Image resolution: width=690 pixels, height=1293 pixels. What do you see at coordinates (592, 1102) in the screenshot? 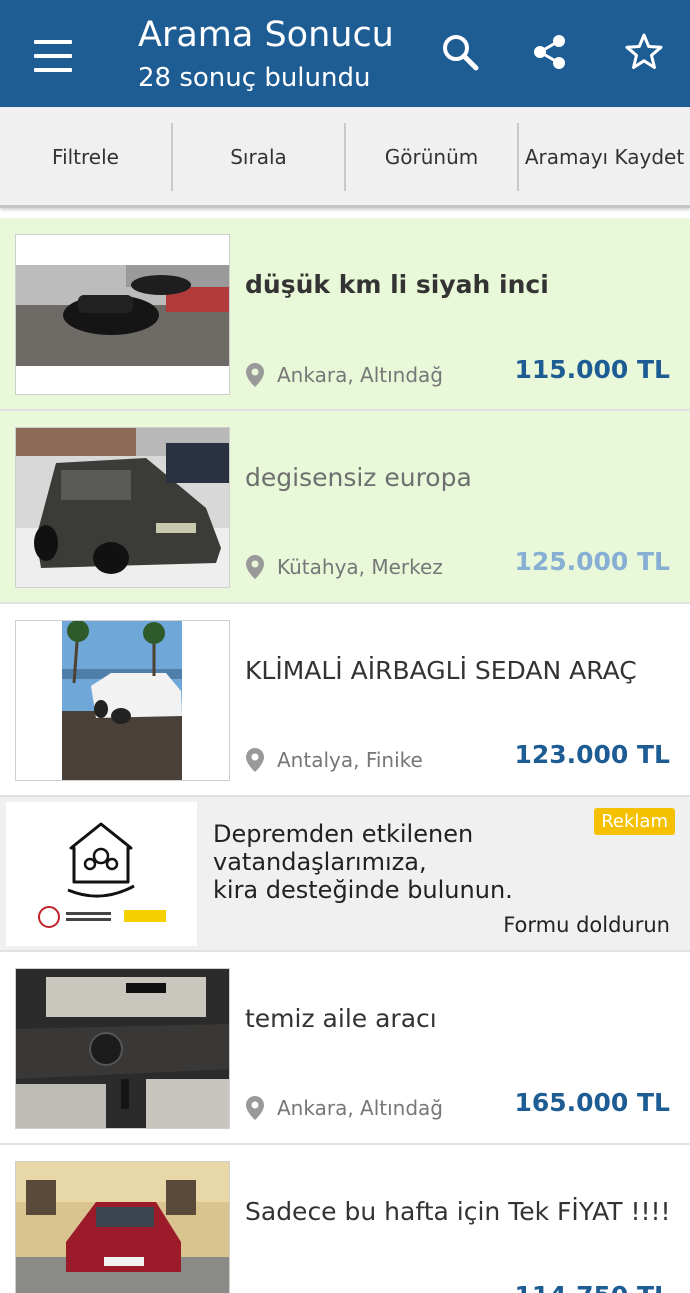
I see `listing-price: 165.000 TL` at bounding box center [592, 1102].